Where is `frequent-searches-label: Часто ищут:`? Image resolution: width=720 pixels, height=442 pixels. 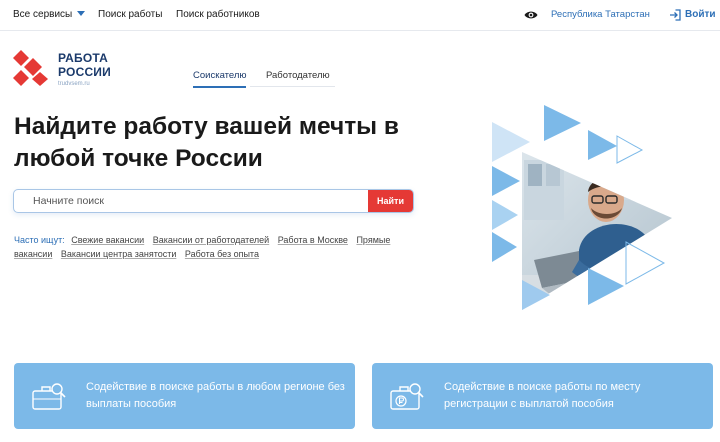
frequent-searches-label: Часто ищут: is located at coordinates (39, 240).